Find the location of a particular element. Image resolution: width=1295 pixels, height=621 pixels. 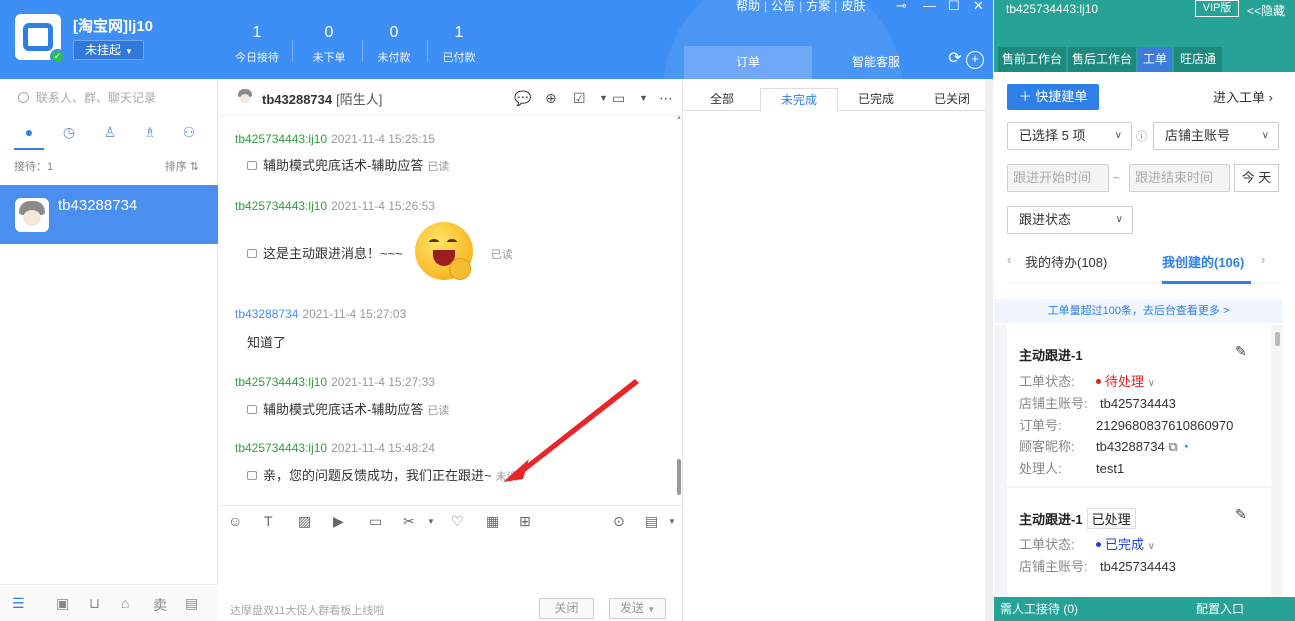

promo-tip: 达摩盘双11大促人群看板上线啦 is located at coordinates (307, 610).